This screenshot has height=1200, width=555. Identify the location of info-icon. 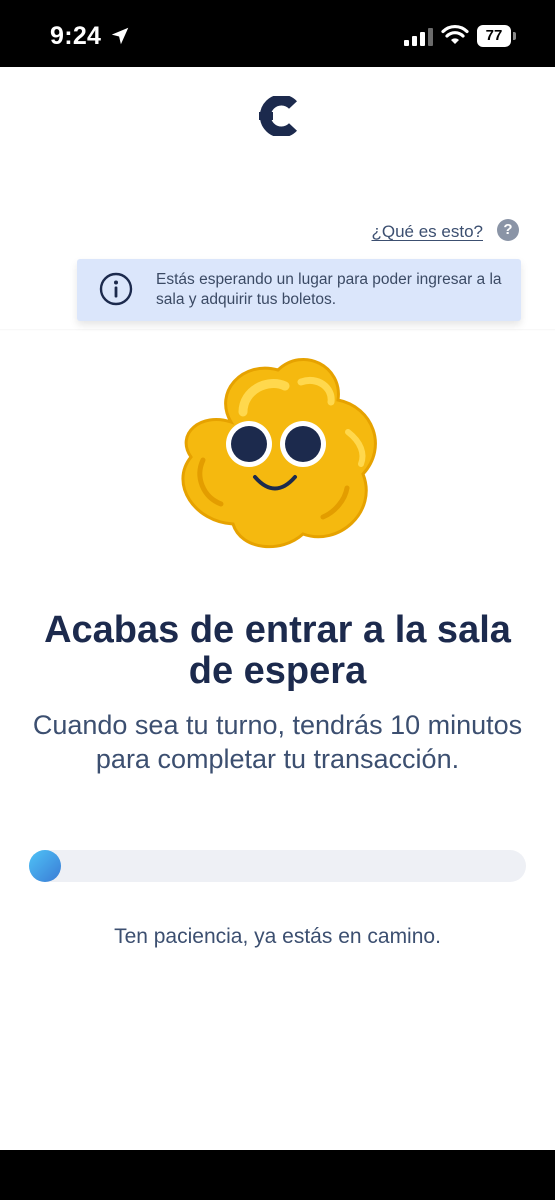
(116, 289).